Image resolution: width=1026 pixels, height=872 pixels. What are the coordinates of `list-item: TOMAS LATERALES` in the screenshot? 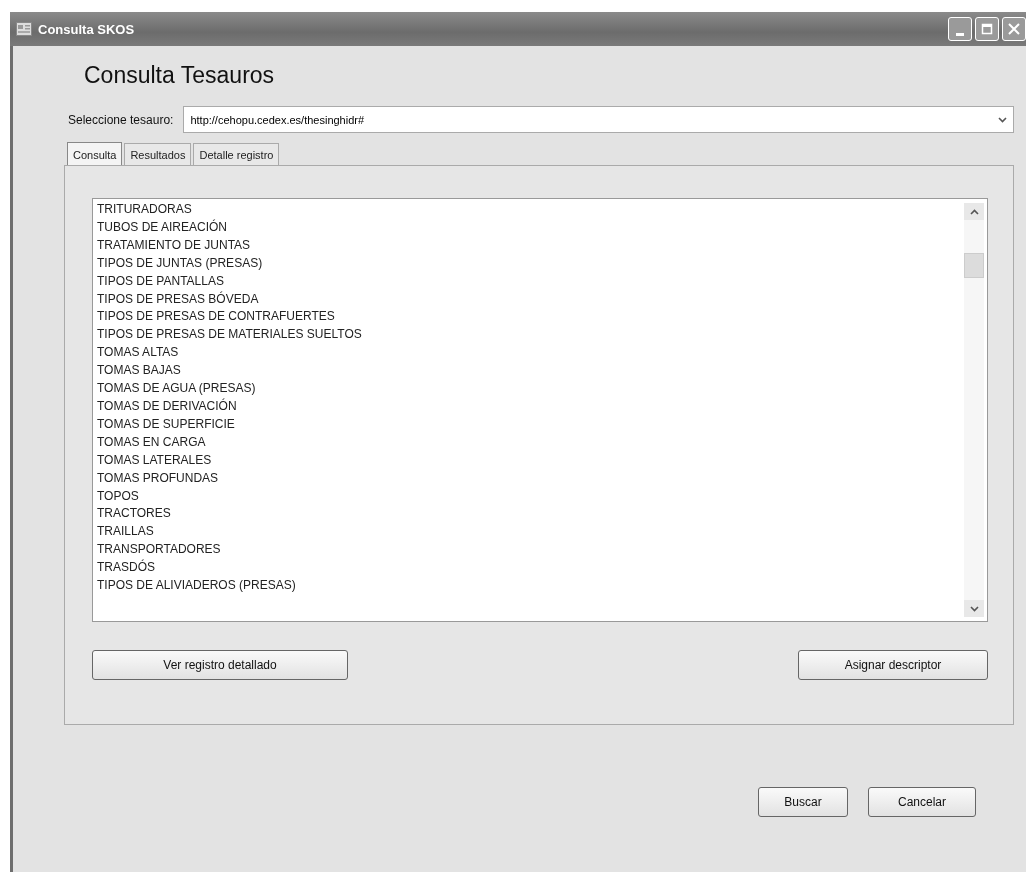 It's located at (530, 460).